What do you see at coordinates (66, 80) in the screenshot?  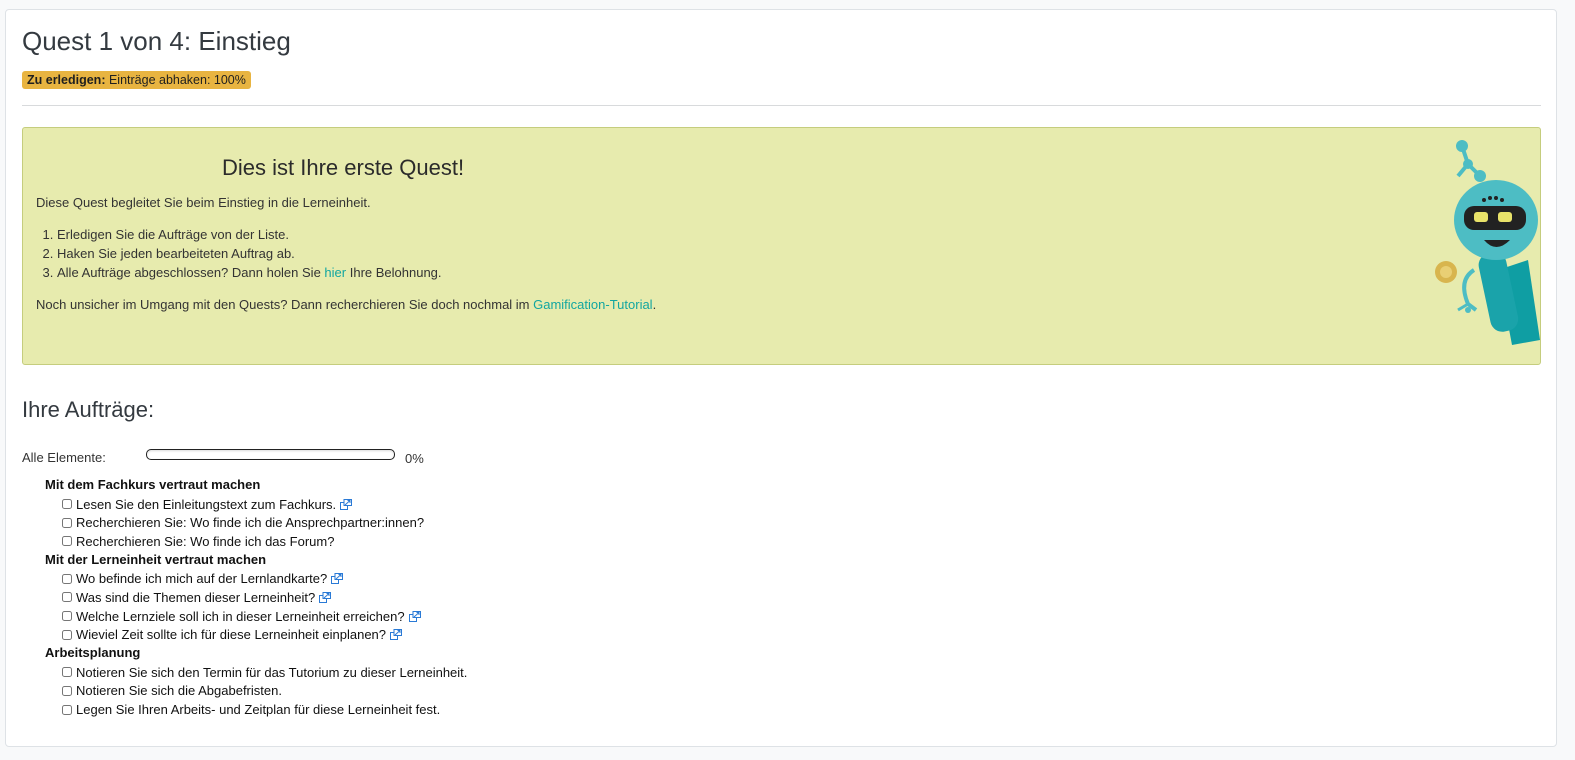 I see `todo-badge-label: Zu erledigen:` at bounding box center [66, 80].